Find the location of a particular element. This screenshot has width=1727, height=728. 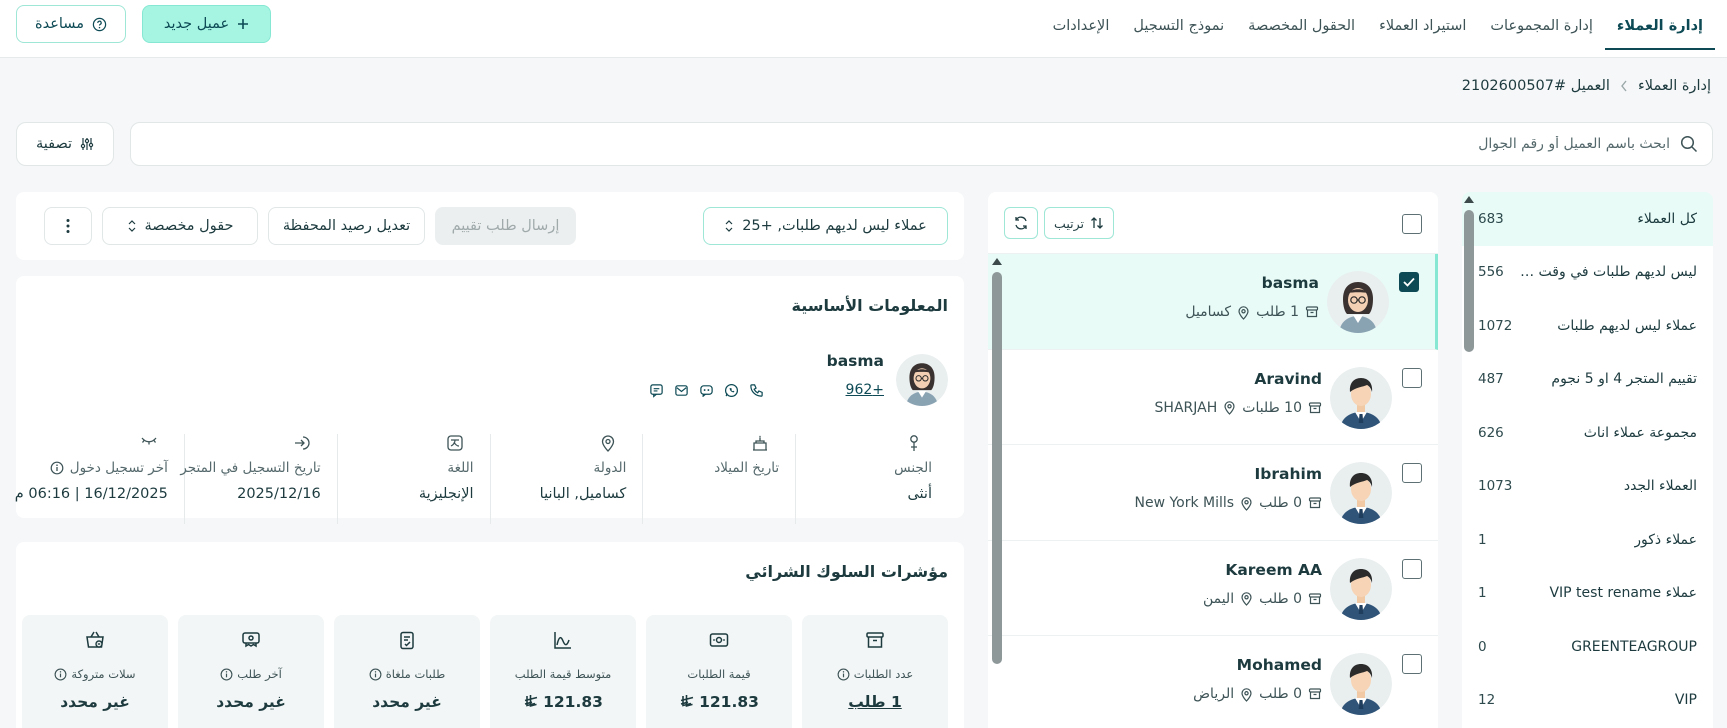

refresh-button is located at coordinates (1021, 223).